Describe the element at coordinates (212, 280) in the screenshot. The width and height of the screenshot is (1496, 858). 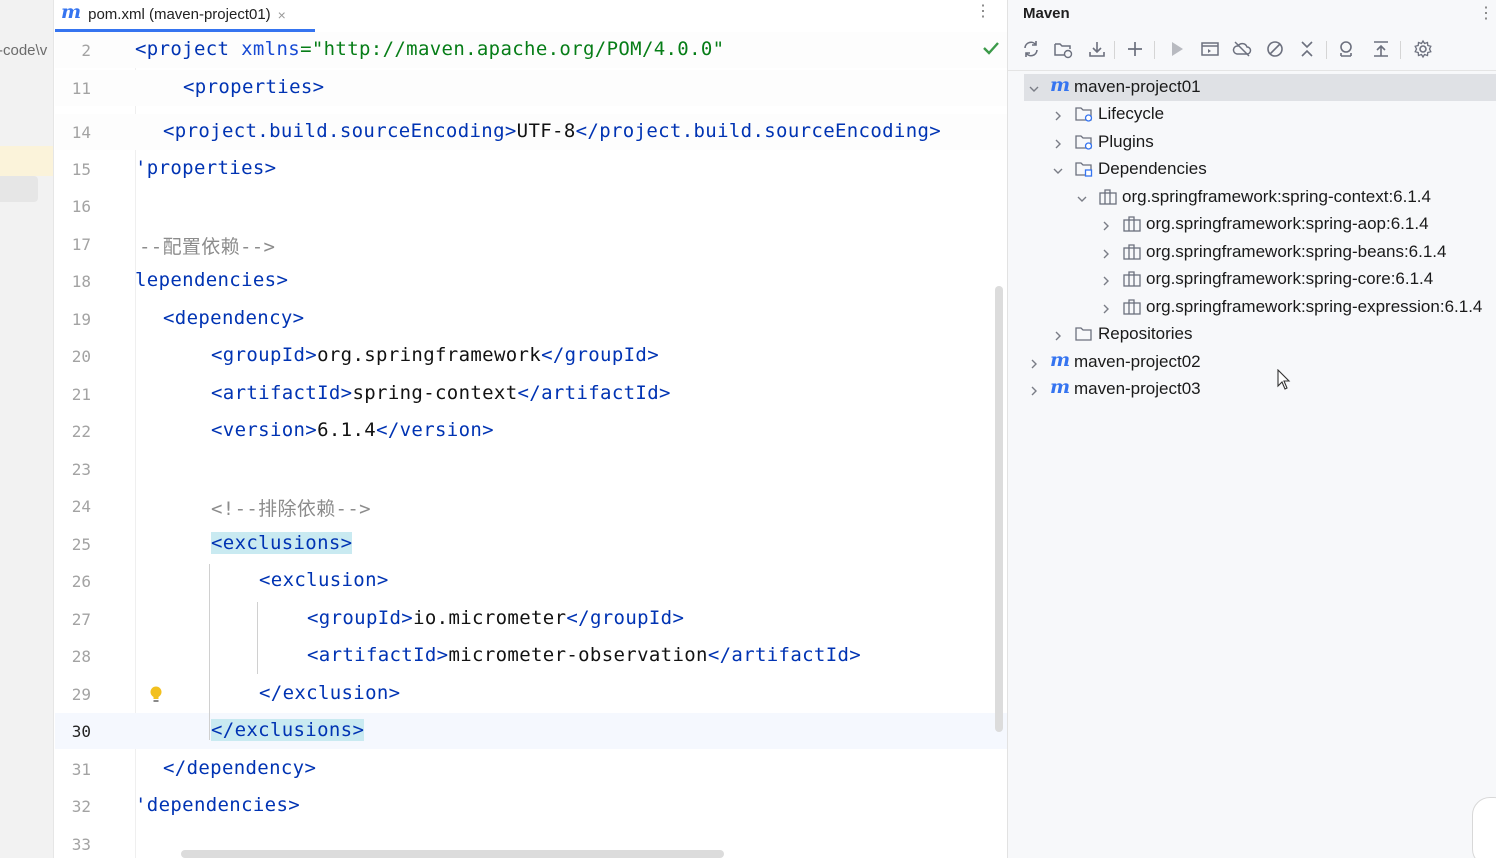
I see `code-token: lependencies>` at that location.